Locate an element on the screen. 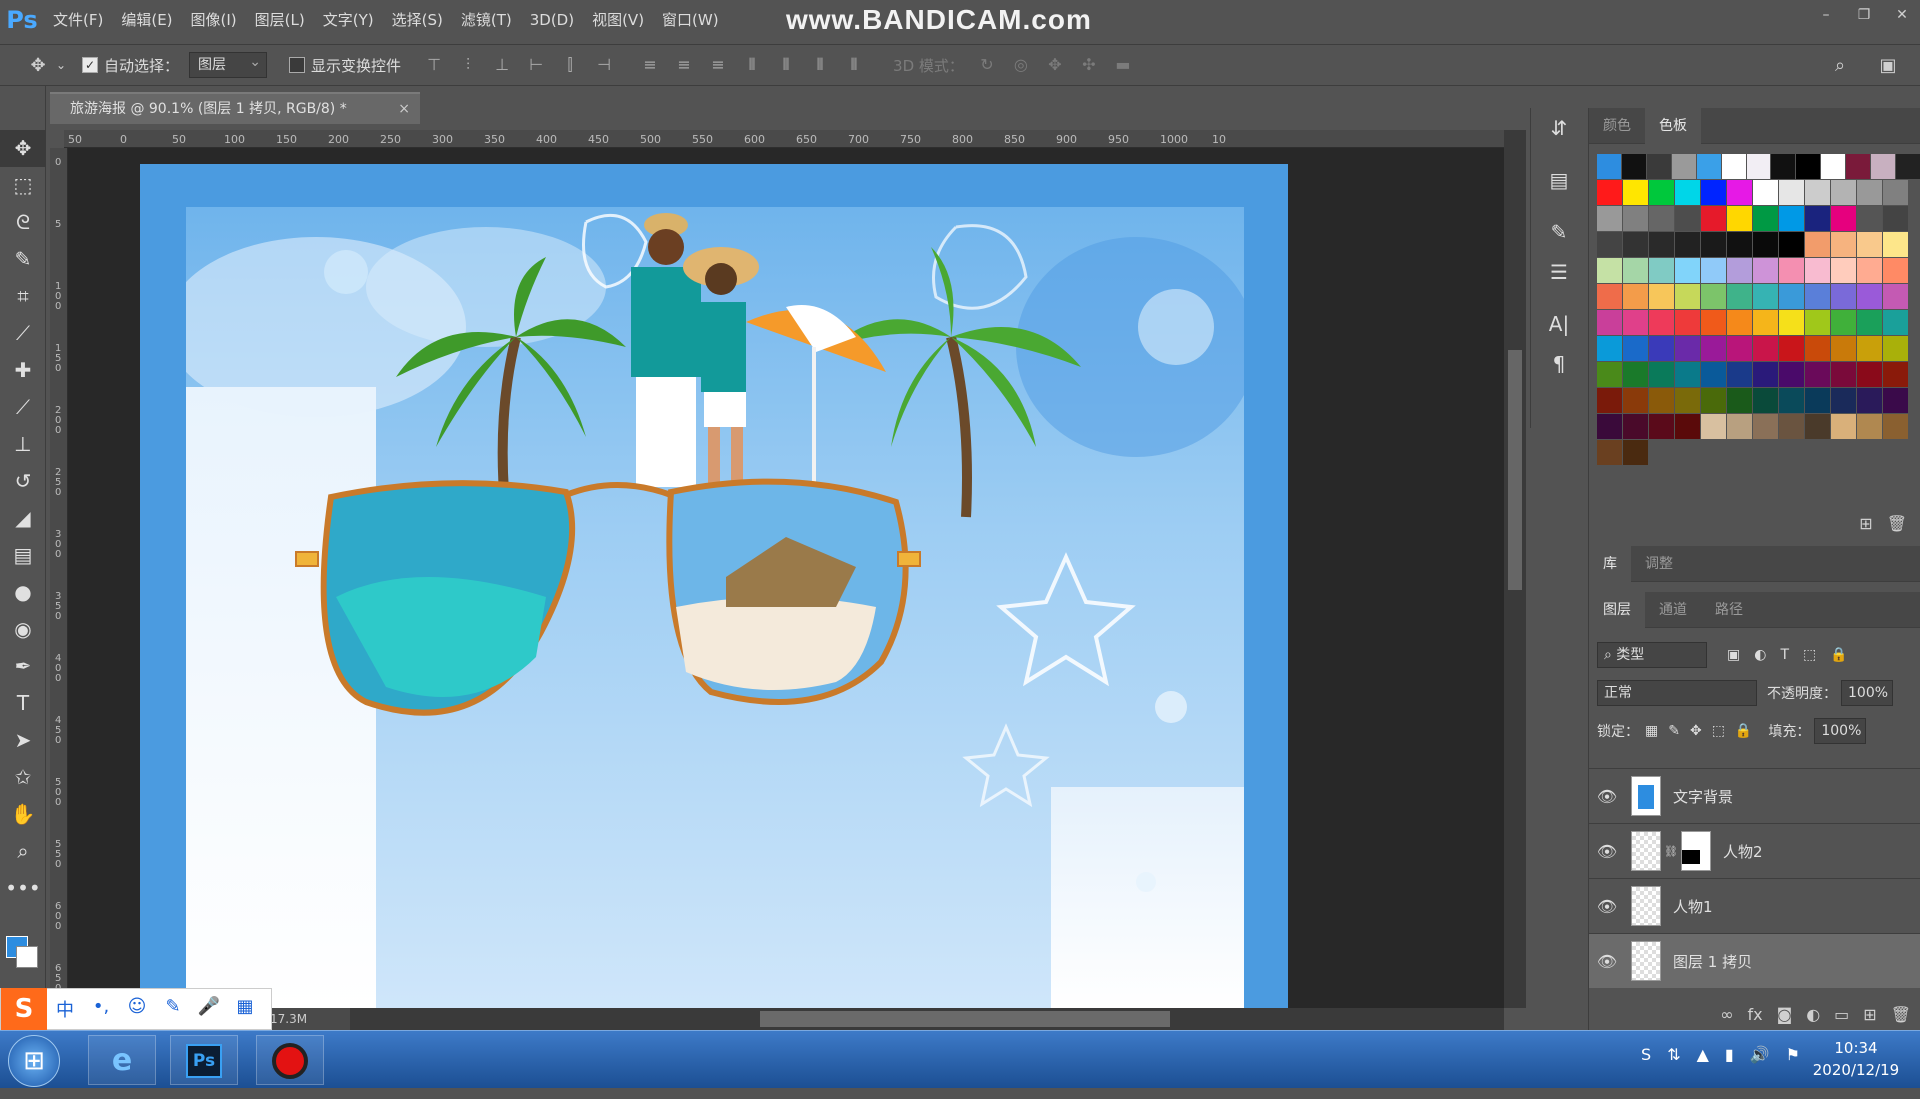 This screenshot has height=1099, width=1920. 3d-scale-icon: ▬ is located at coordinates (1123, 65).